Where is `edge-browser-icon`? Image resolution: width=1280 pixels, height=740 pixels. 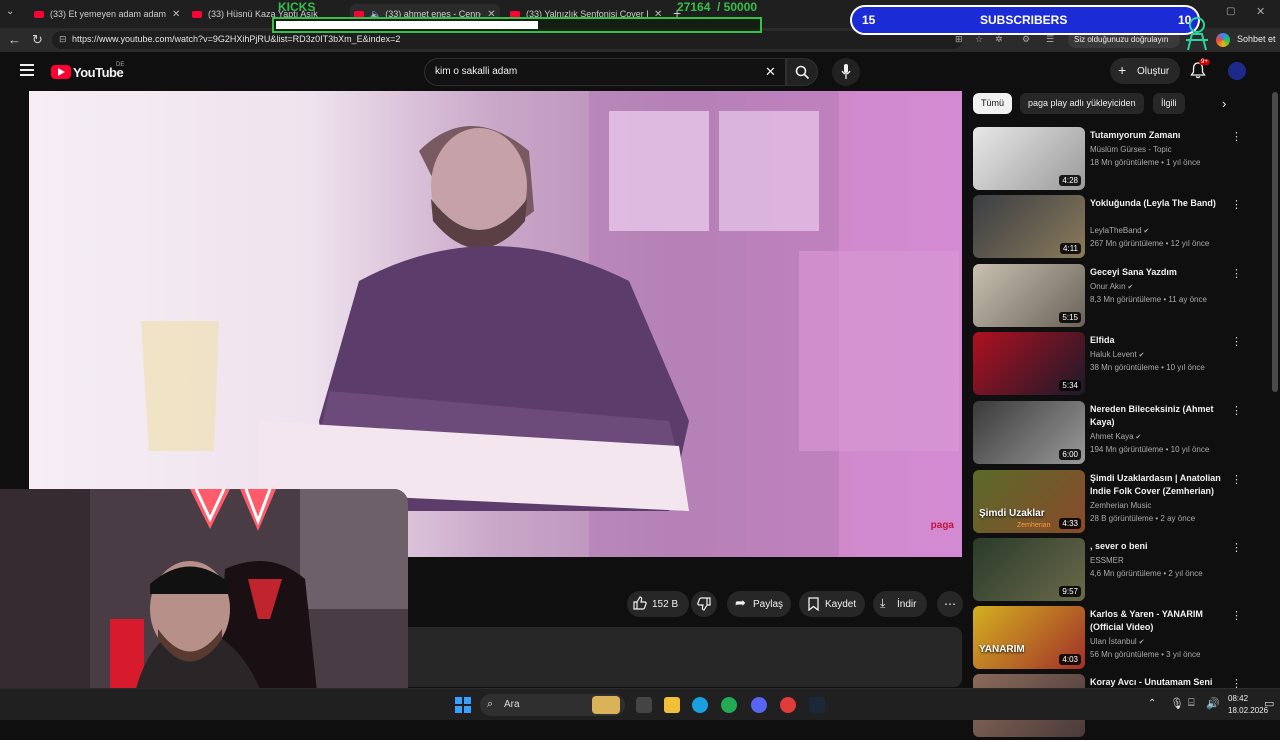
edge-browser-icon is located at coordinates (700, 705).